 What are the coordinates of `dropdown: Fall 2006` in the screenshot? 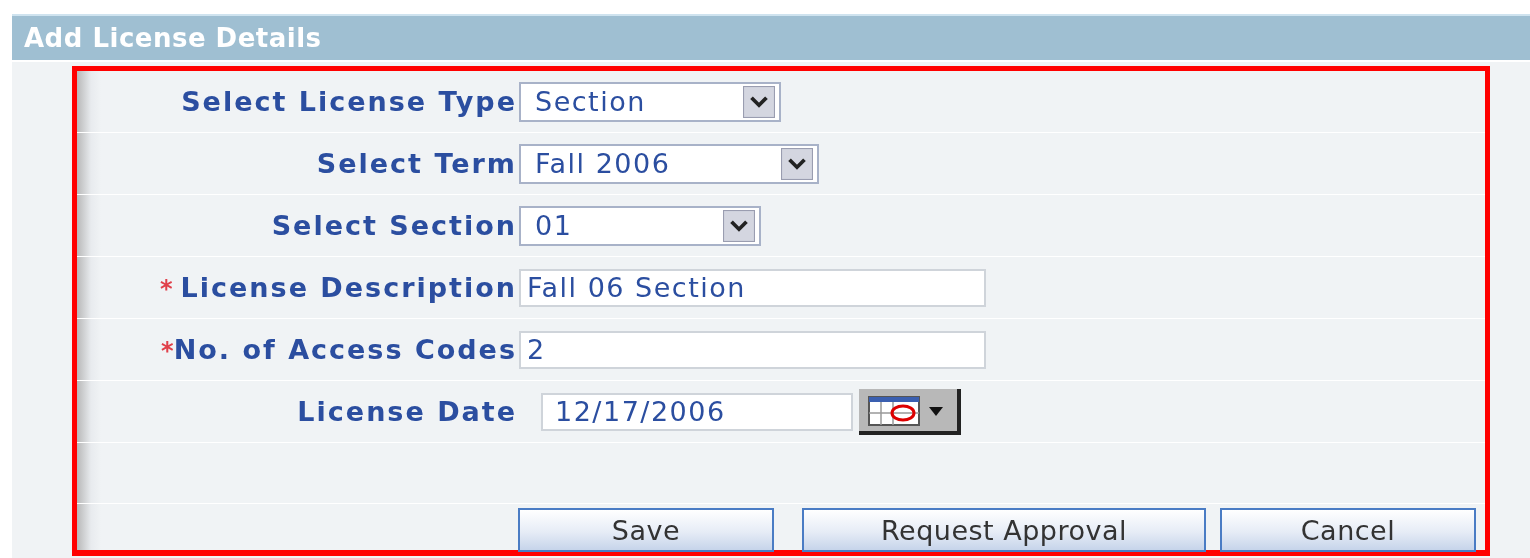 It's located at (669, 163).